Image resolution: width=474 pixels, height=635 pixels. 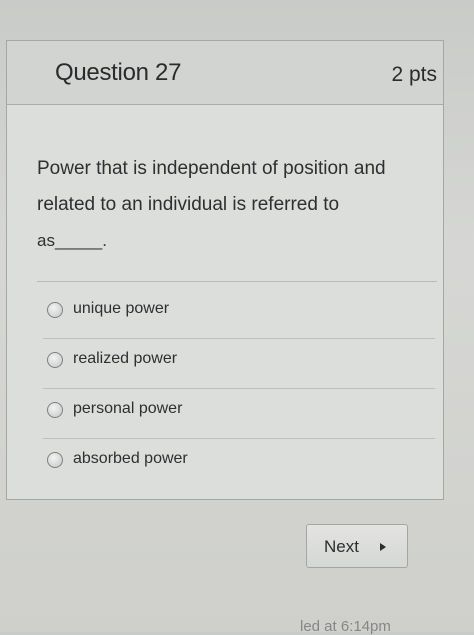 I want to click on next-button-label: Next, so click(x=341, y=547).